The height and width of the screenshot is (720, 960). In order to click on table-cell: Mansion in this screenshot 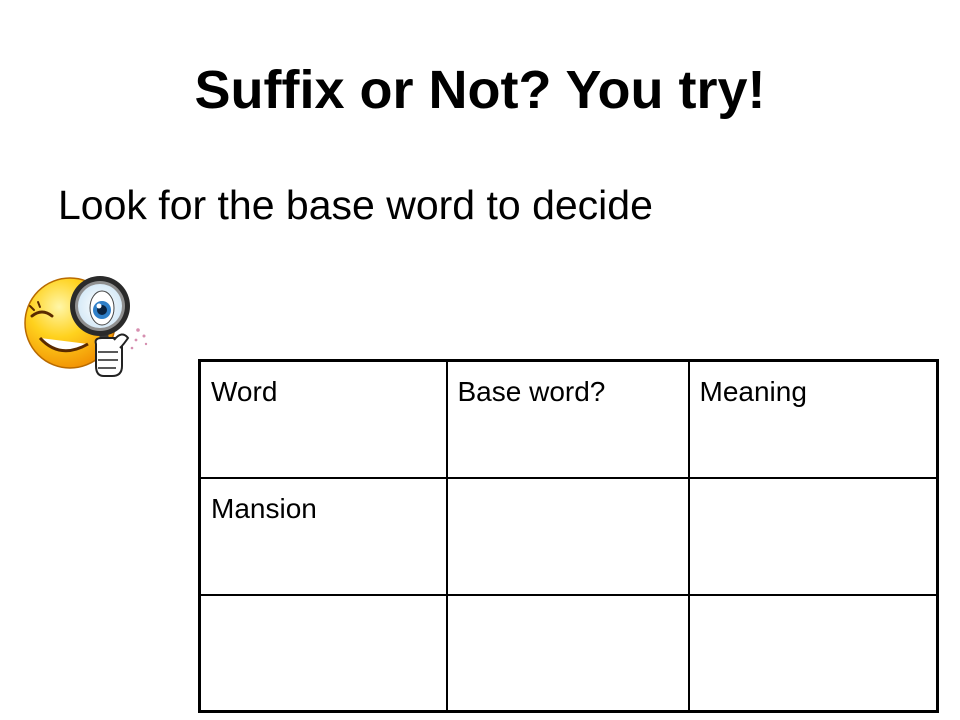, I will do `click(323, 536)`.